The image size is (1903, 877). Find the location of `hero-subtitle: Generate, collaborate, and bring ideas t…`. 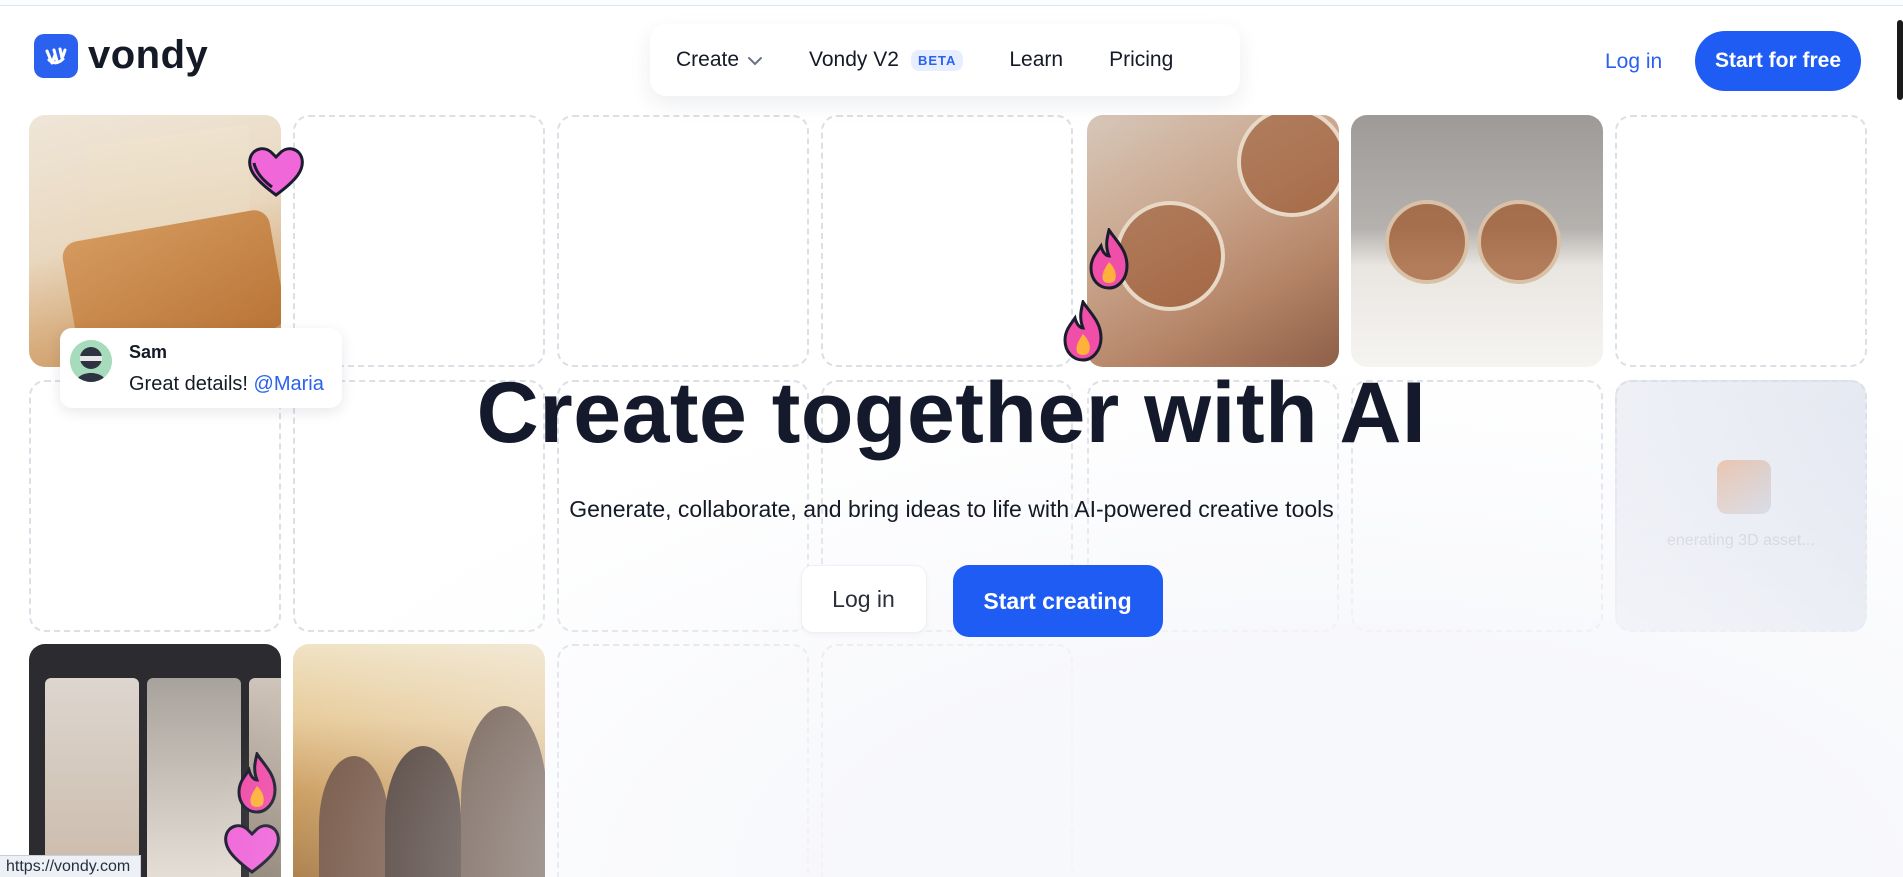

hero-subtitle: Generate, collaborate, and bring ideas t… is located at coordinates (951, 509).